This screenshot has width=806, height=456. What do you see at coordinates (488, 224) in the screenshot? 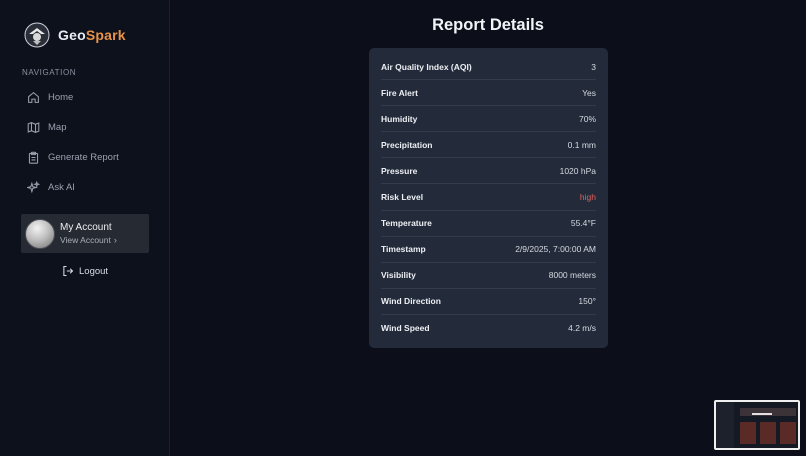
I see `detail-row: Temperature 55.4°F` at bounding box center [488, 224].